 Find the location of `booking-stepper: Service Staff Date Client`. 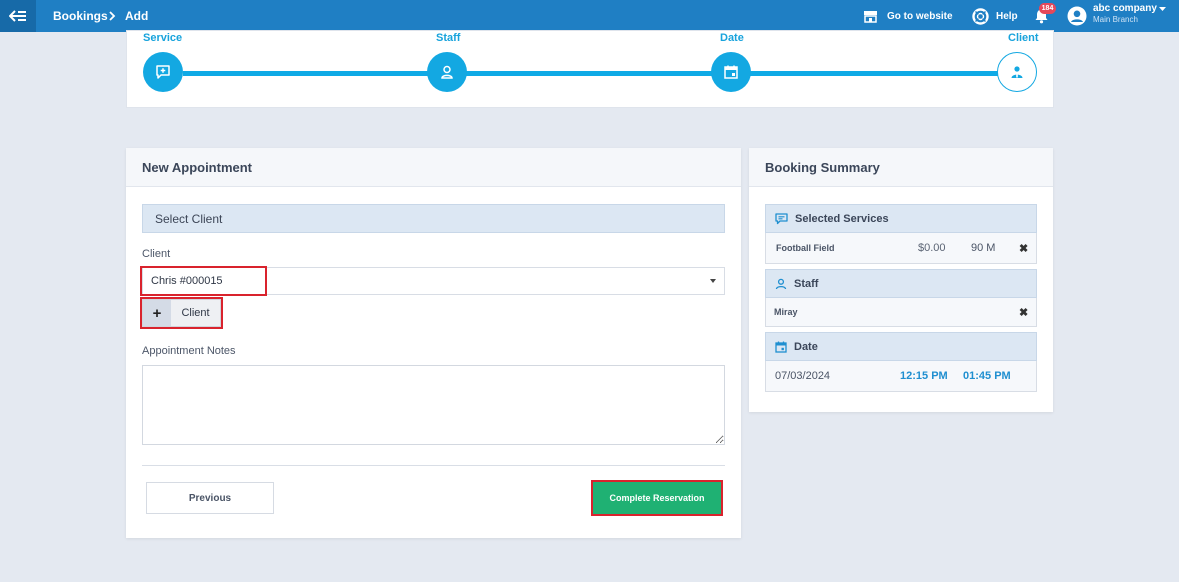

booking-stepper: Service Staff Date Client is located at coordinates (590, 69).